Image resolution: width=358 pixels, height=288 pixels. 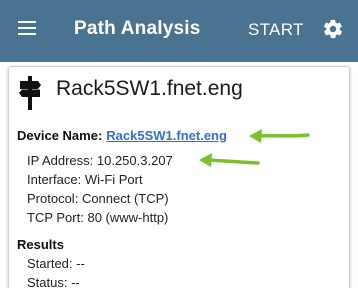 I want to click on tcp-port-label: TCP Port:, so click(x=55, y=217).